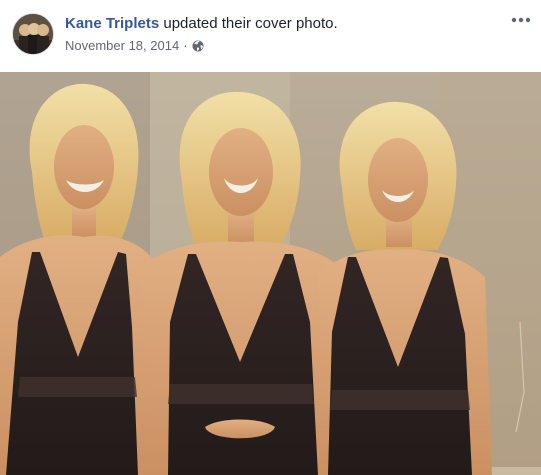 The height and width of the screenshot is (475, 541). I want to click on more-options-icon, so click(521, 20).